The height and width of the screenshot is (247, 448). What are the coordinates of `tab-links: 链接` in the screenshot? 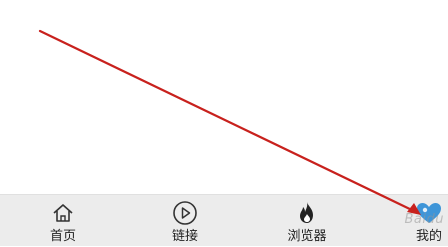 It's located at (185, 221).